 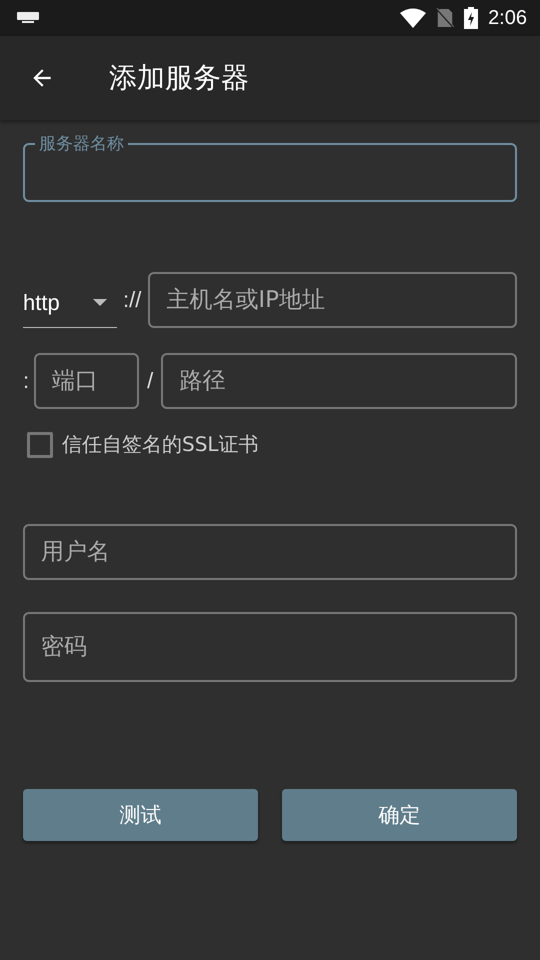 What do you see at coordinates (270, 552) in the screenshot?
I see `username-field: 用户名` at bounding box center [270, 552].